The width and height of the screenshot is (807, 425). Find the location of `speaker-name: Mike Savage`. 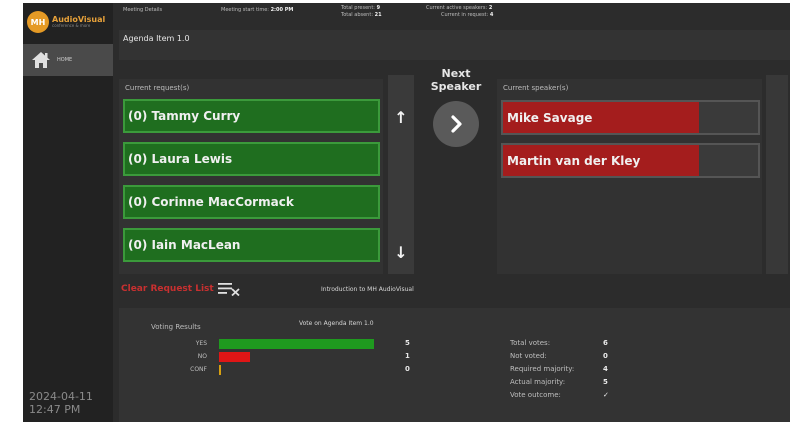

speaker-name: Mike Savage is located at coordinates (601, 117).